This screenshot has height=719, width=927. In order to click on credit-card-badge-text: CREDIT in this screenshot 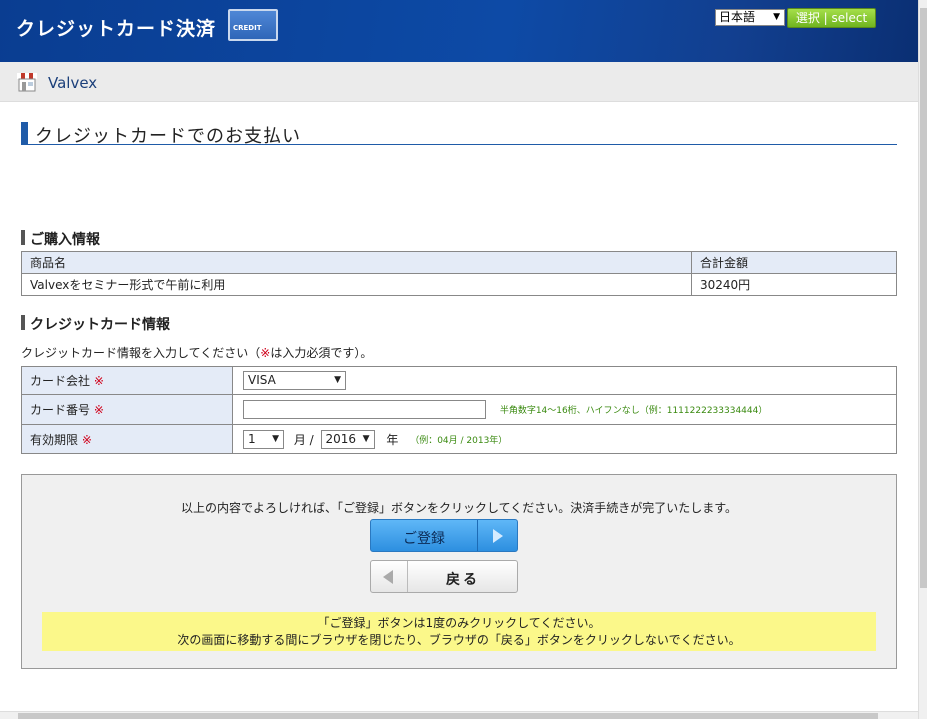, I will do `click(247, 28)`.